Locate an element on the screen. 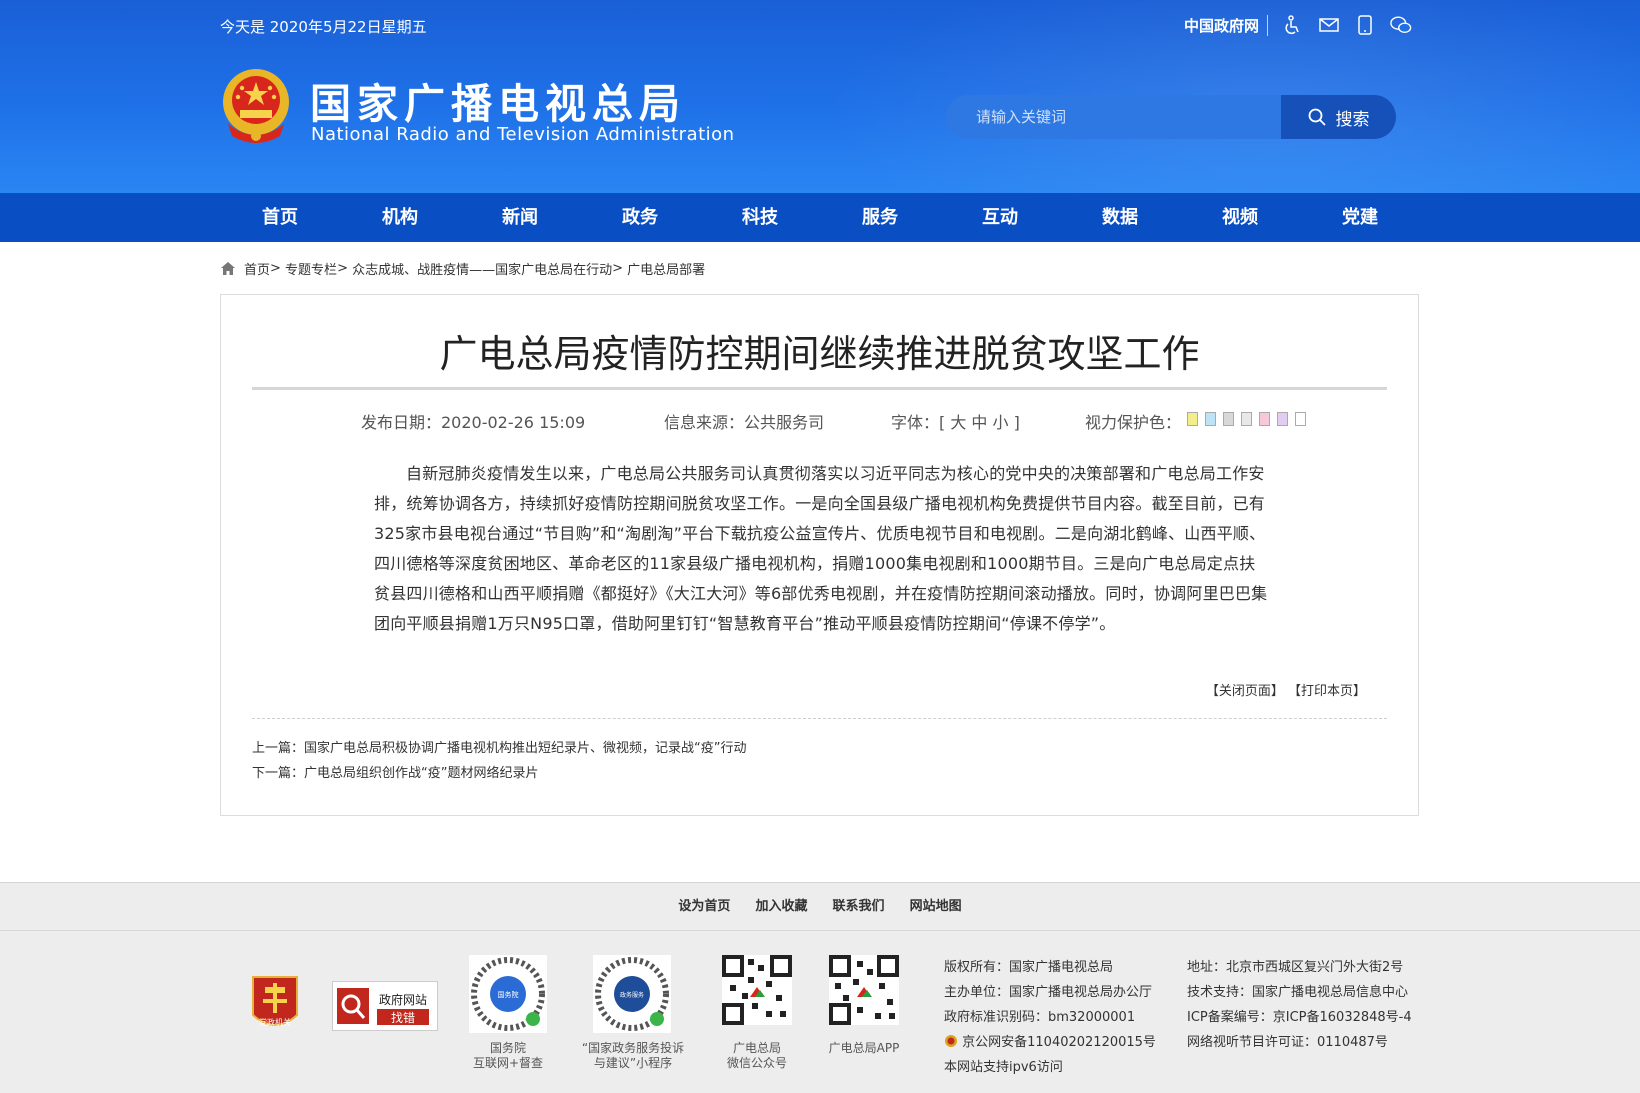 This screenshot has width=1640, height=1093. search-button-label: 搜索 is located at coordinates (1352, 119).